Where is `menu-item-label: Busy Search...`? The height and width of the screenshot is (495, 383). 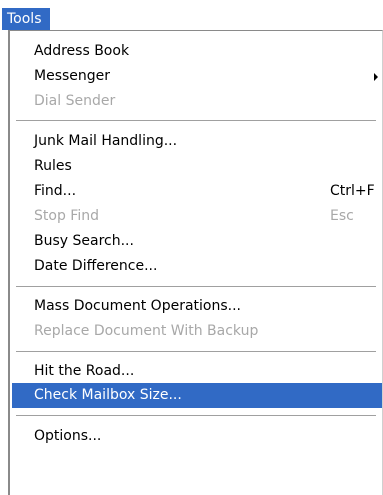 menu-item-label: Busy Search... is located at coordinates (84, 241).